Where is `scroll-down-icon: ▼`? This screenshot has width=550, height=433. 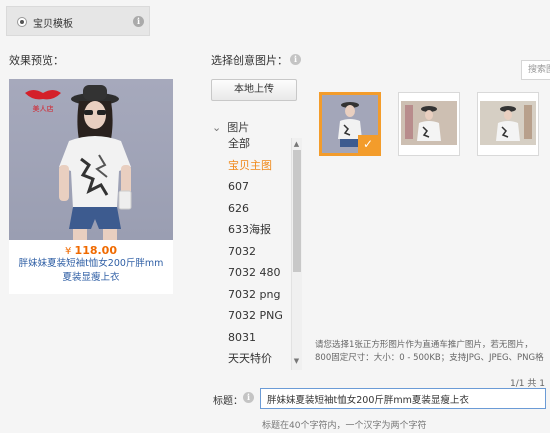
scroll-down-icon: ▼ is located at coordinates (296, 361).